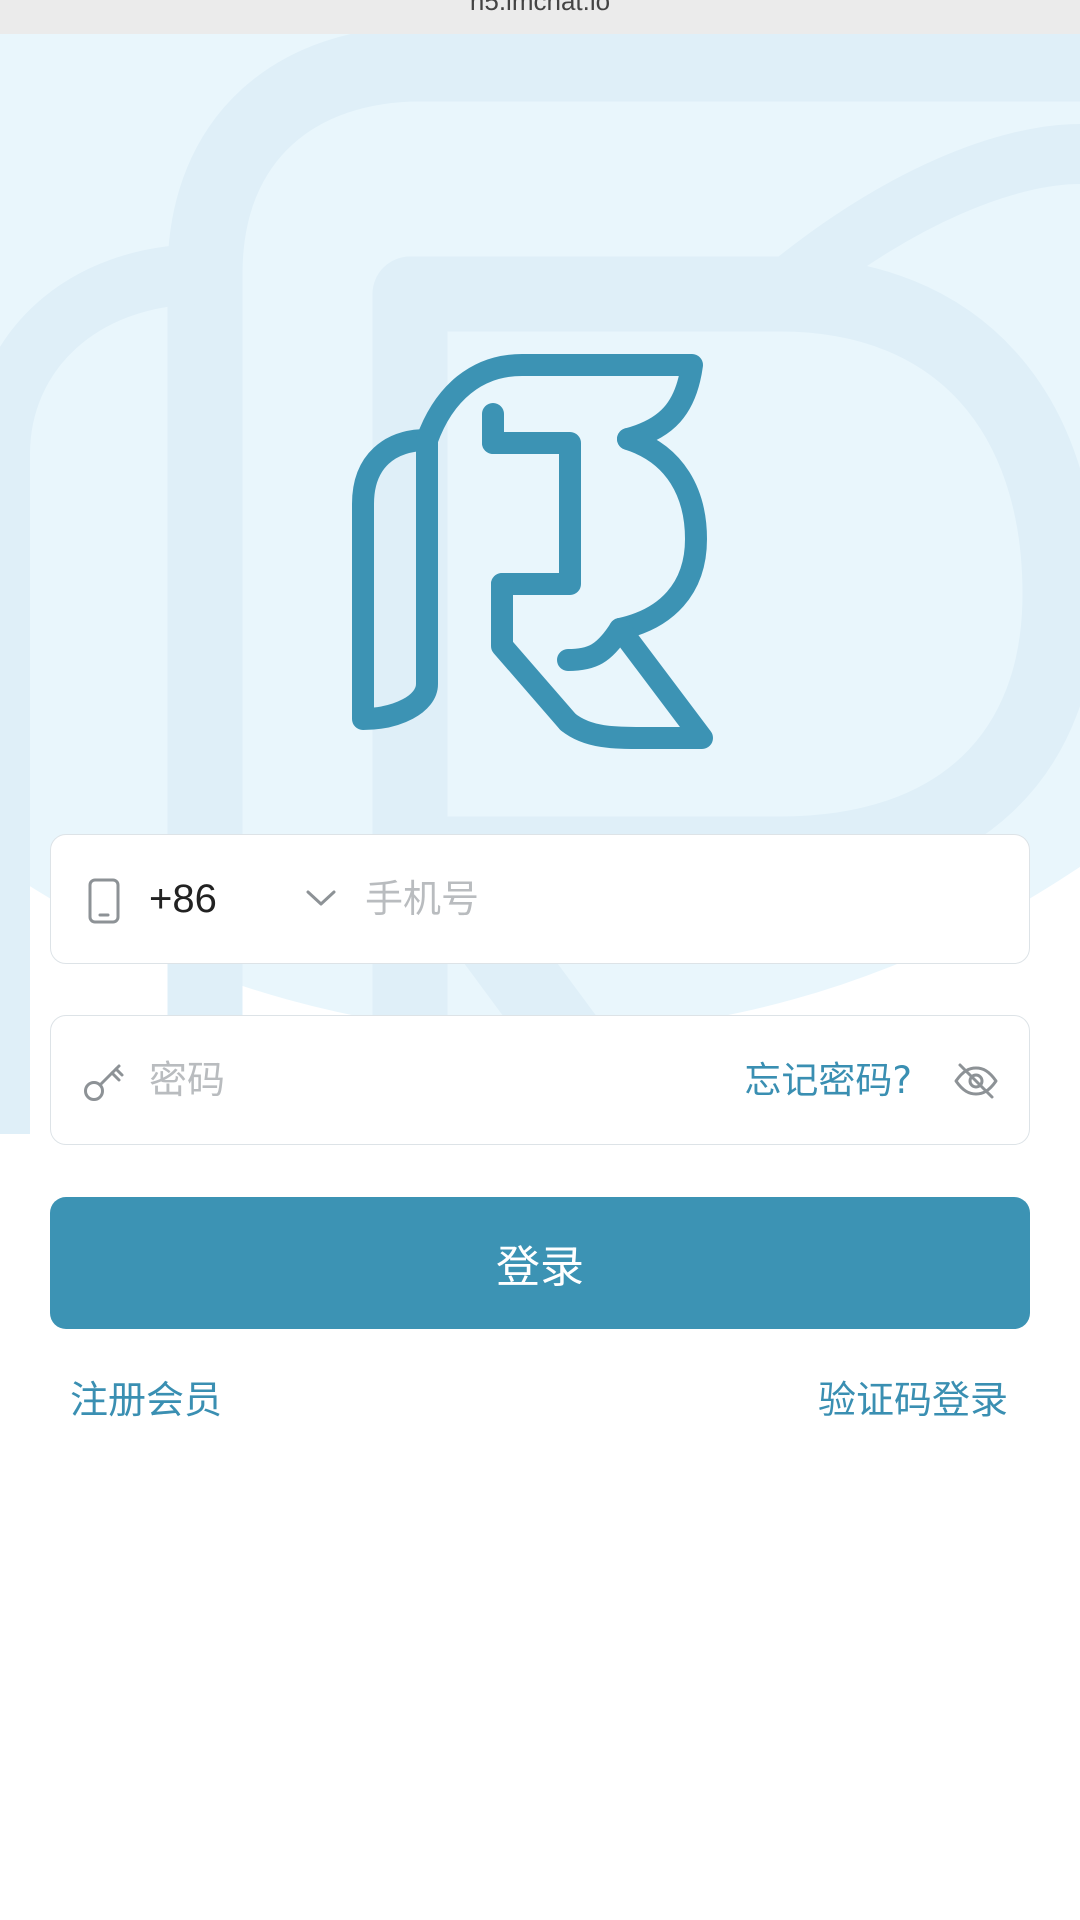 The image size is (1080, 1920). I want to click on key-icon, so click(104, 1082).